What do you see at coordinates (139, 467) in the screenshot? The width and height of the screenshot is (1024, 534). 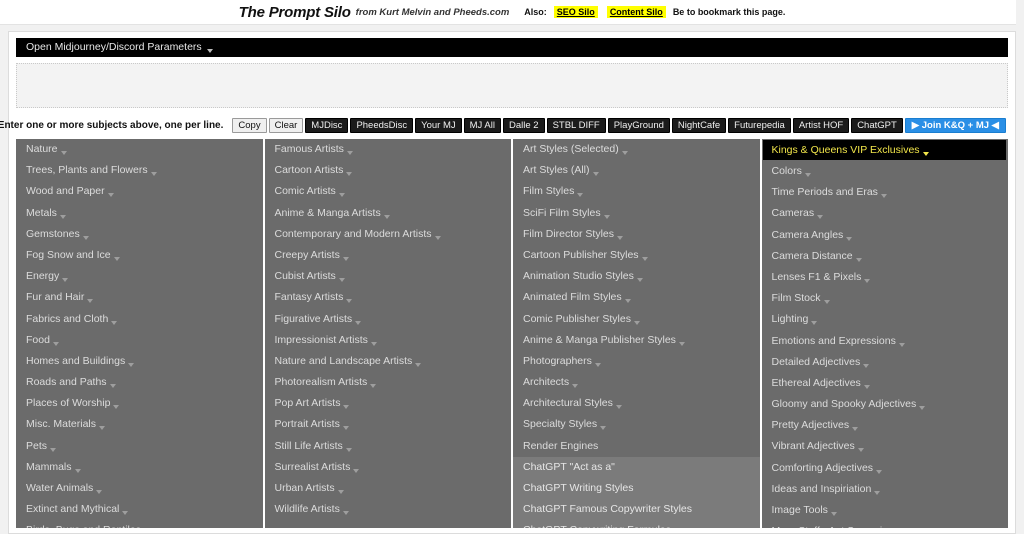 I see `category-item: Mammals` at bounding box center [139, 467].